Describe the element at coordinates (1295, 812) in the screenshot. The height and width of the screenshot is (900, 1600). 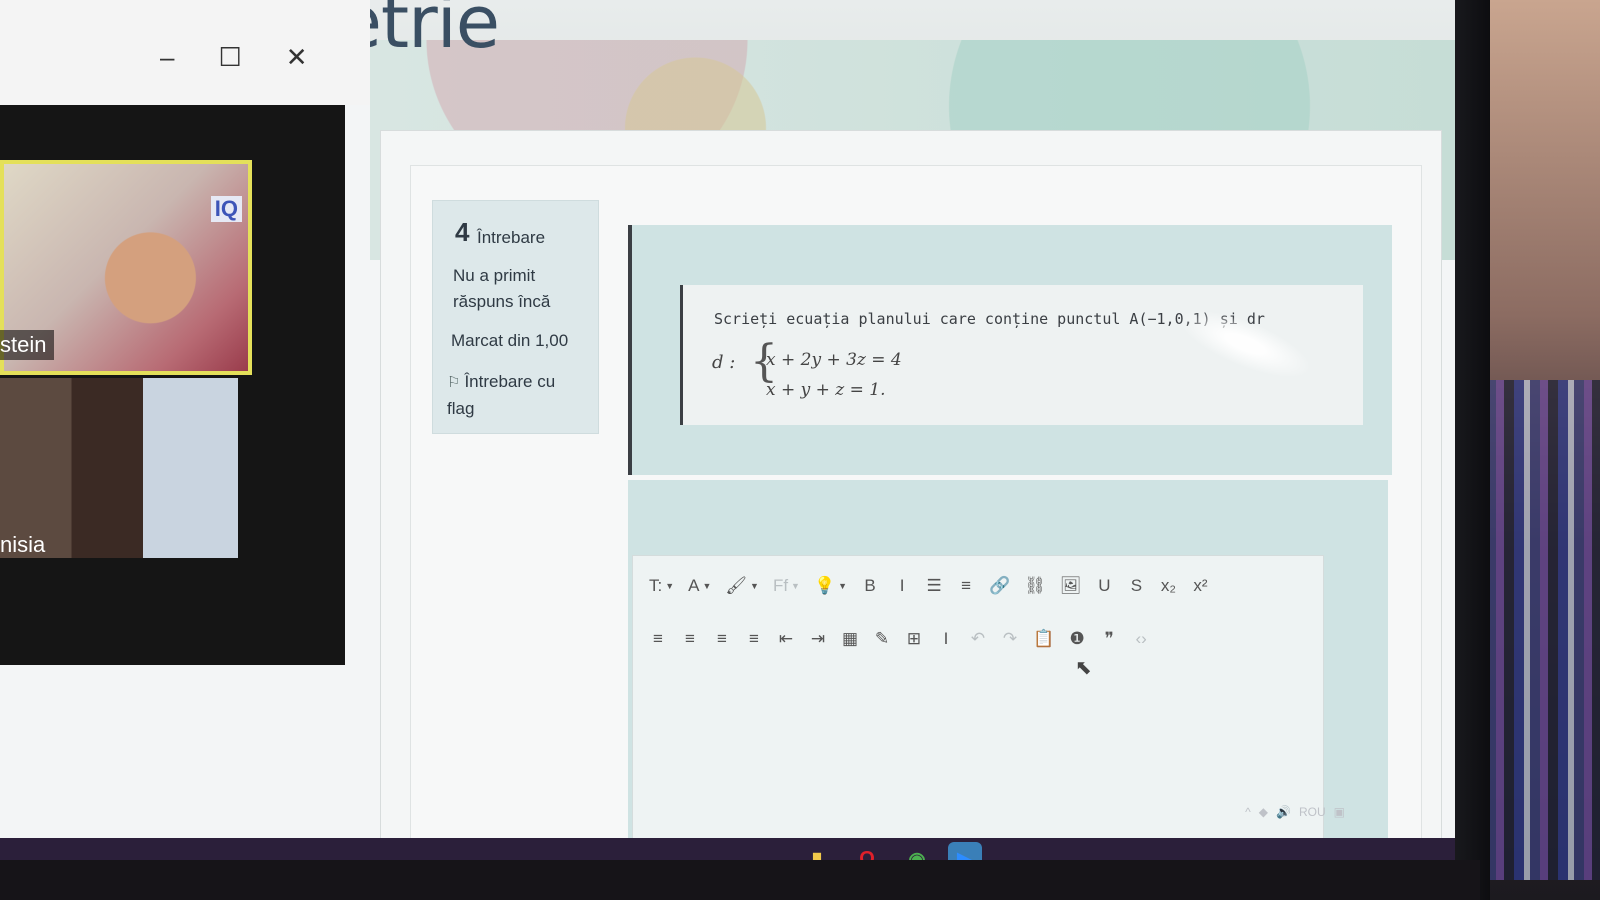
I see `system-tray: ^ ◆ 🔊 ROU ▣` at that location.